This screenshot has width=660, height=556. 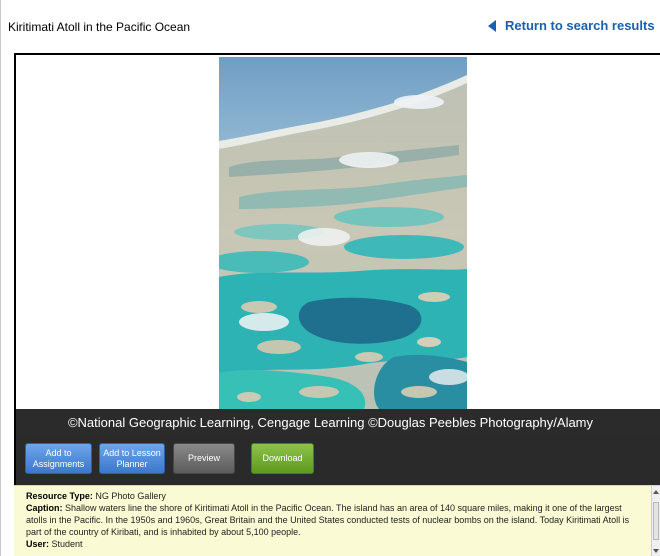 I want to click on preview-button: Preview, so click(x=204, y=458).